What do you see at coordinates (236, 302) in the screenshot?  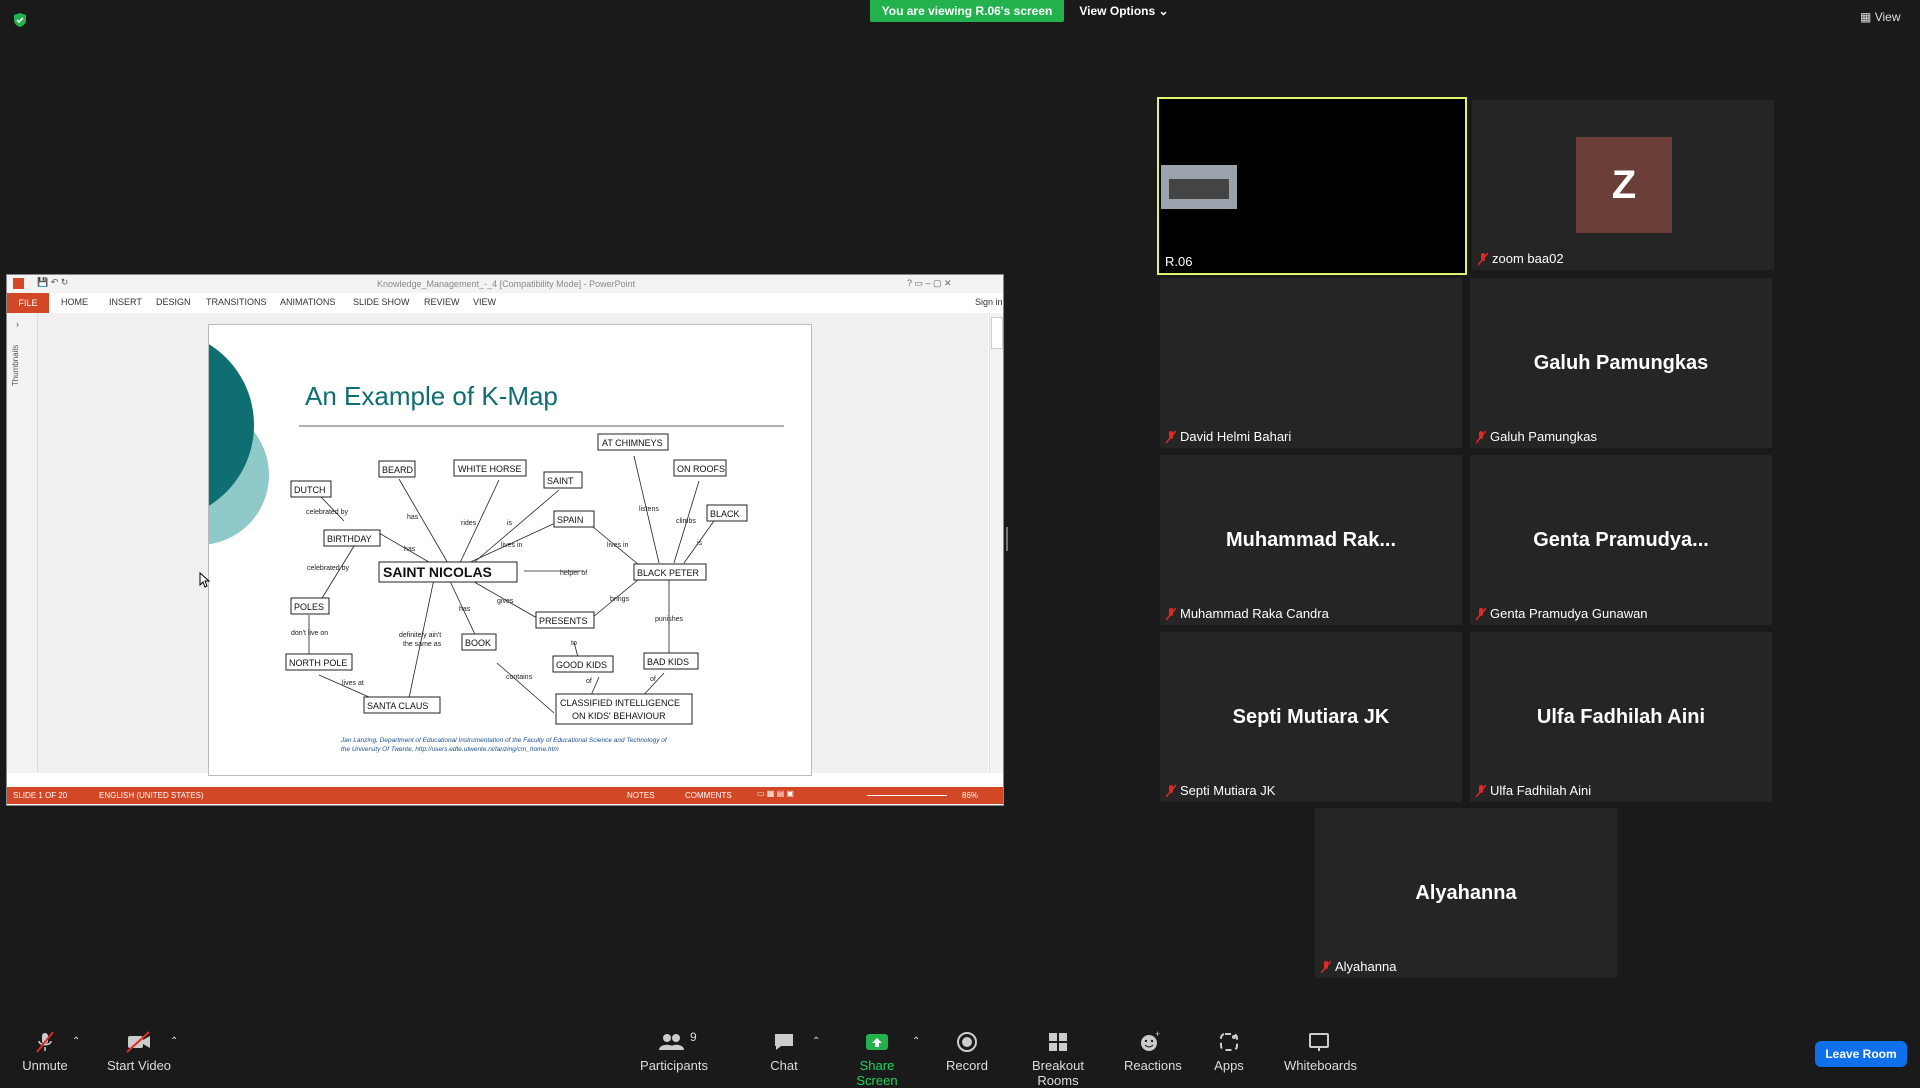 I see `tab-transitions: TRANSITIONS` at bounding box center [236, 302].